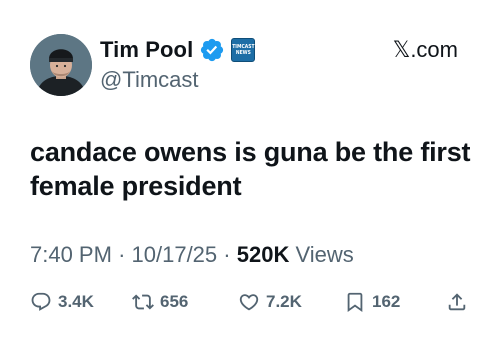 This screenshot has height=349, width=500. I want to click on repost-icon, so click(143, 302).